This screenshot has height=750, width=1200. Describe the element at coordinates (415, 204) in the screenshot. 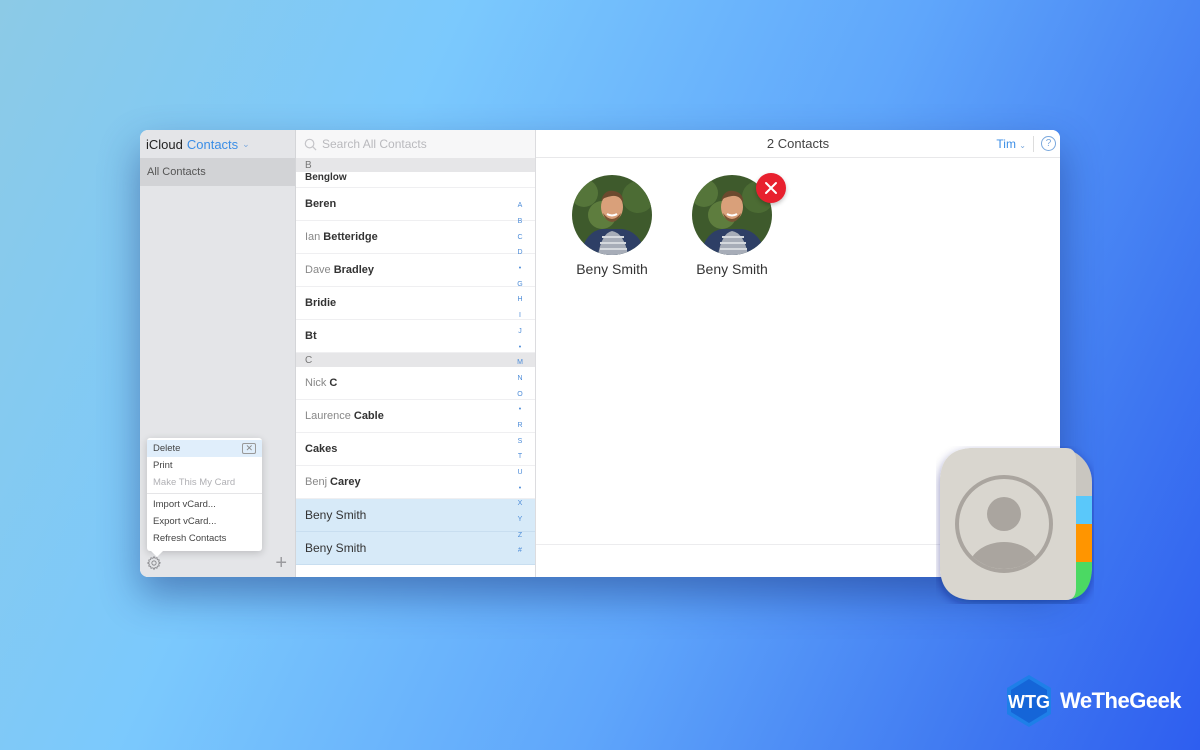

I see `list-item: Beren` at that location.